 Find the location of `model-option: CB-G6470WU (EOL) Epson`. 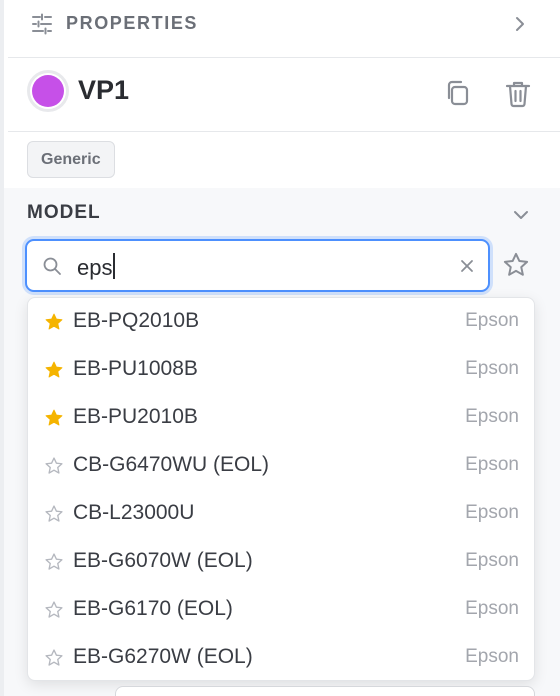

model-option: CB-G6470WU (EOL) Epson is located at coordinates (281, 466).